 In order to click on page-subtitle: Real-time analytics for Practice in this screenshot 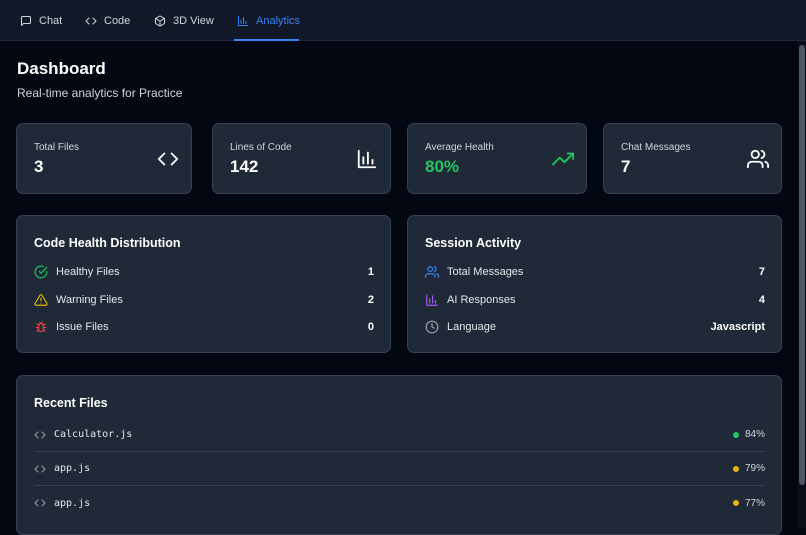, I will do `click(100, 93)`.